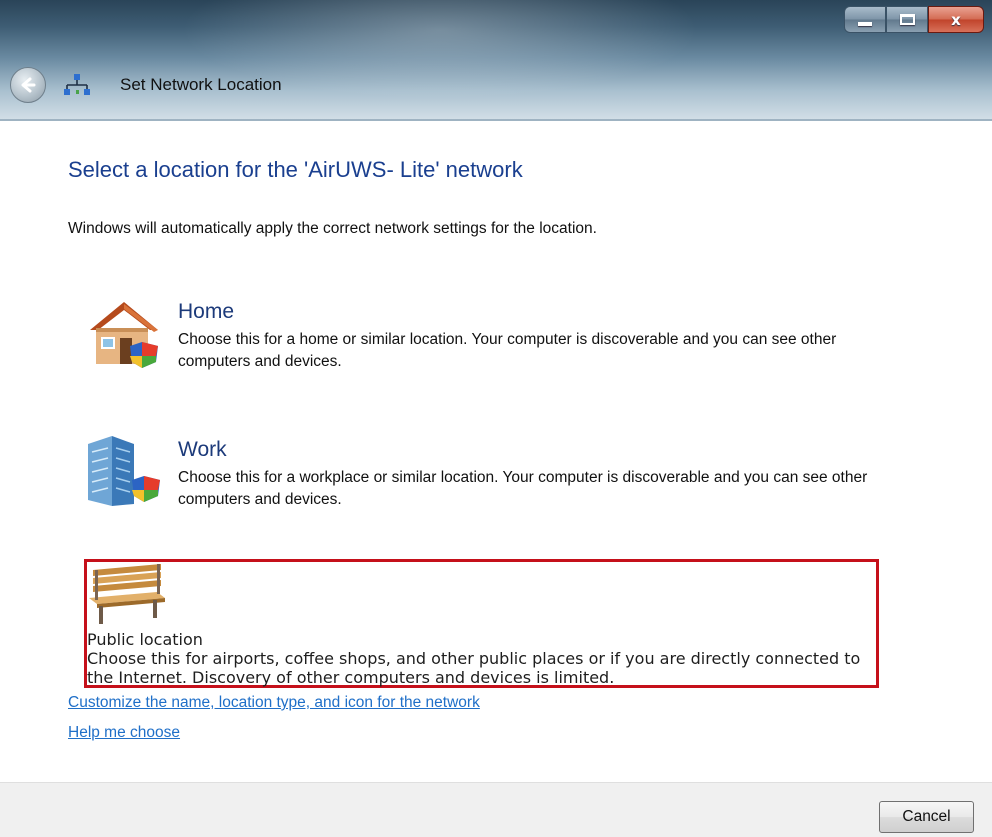  Describe the element at coordinates (124, 335) in the screenshot. I see `home-icon` at that location.